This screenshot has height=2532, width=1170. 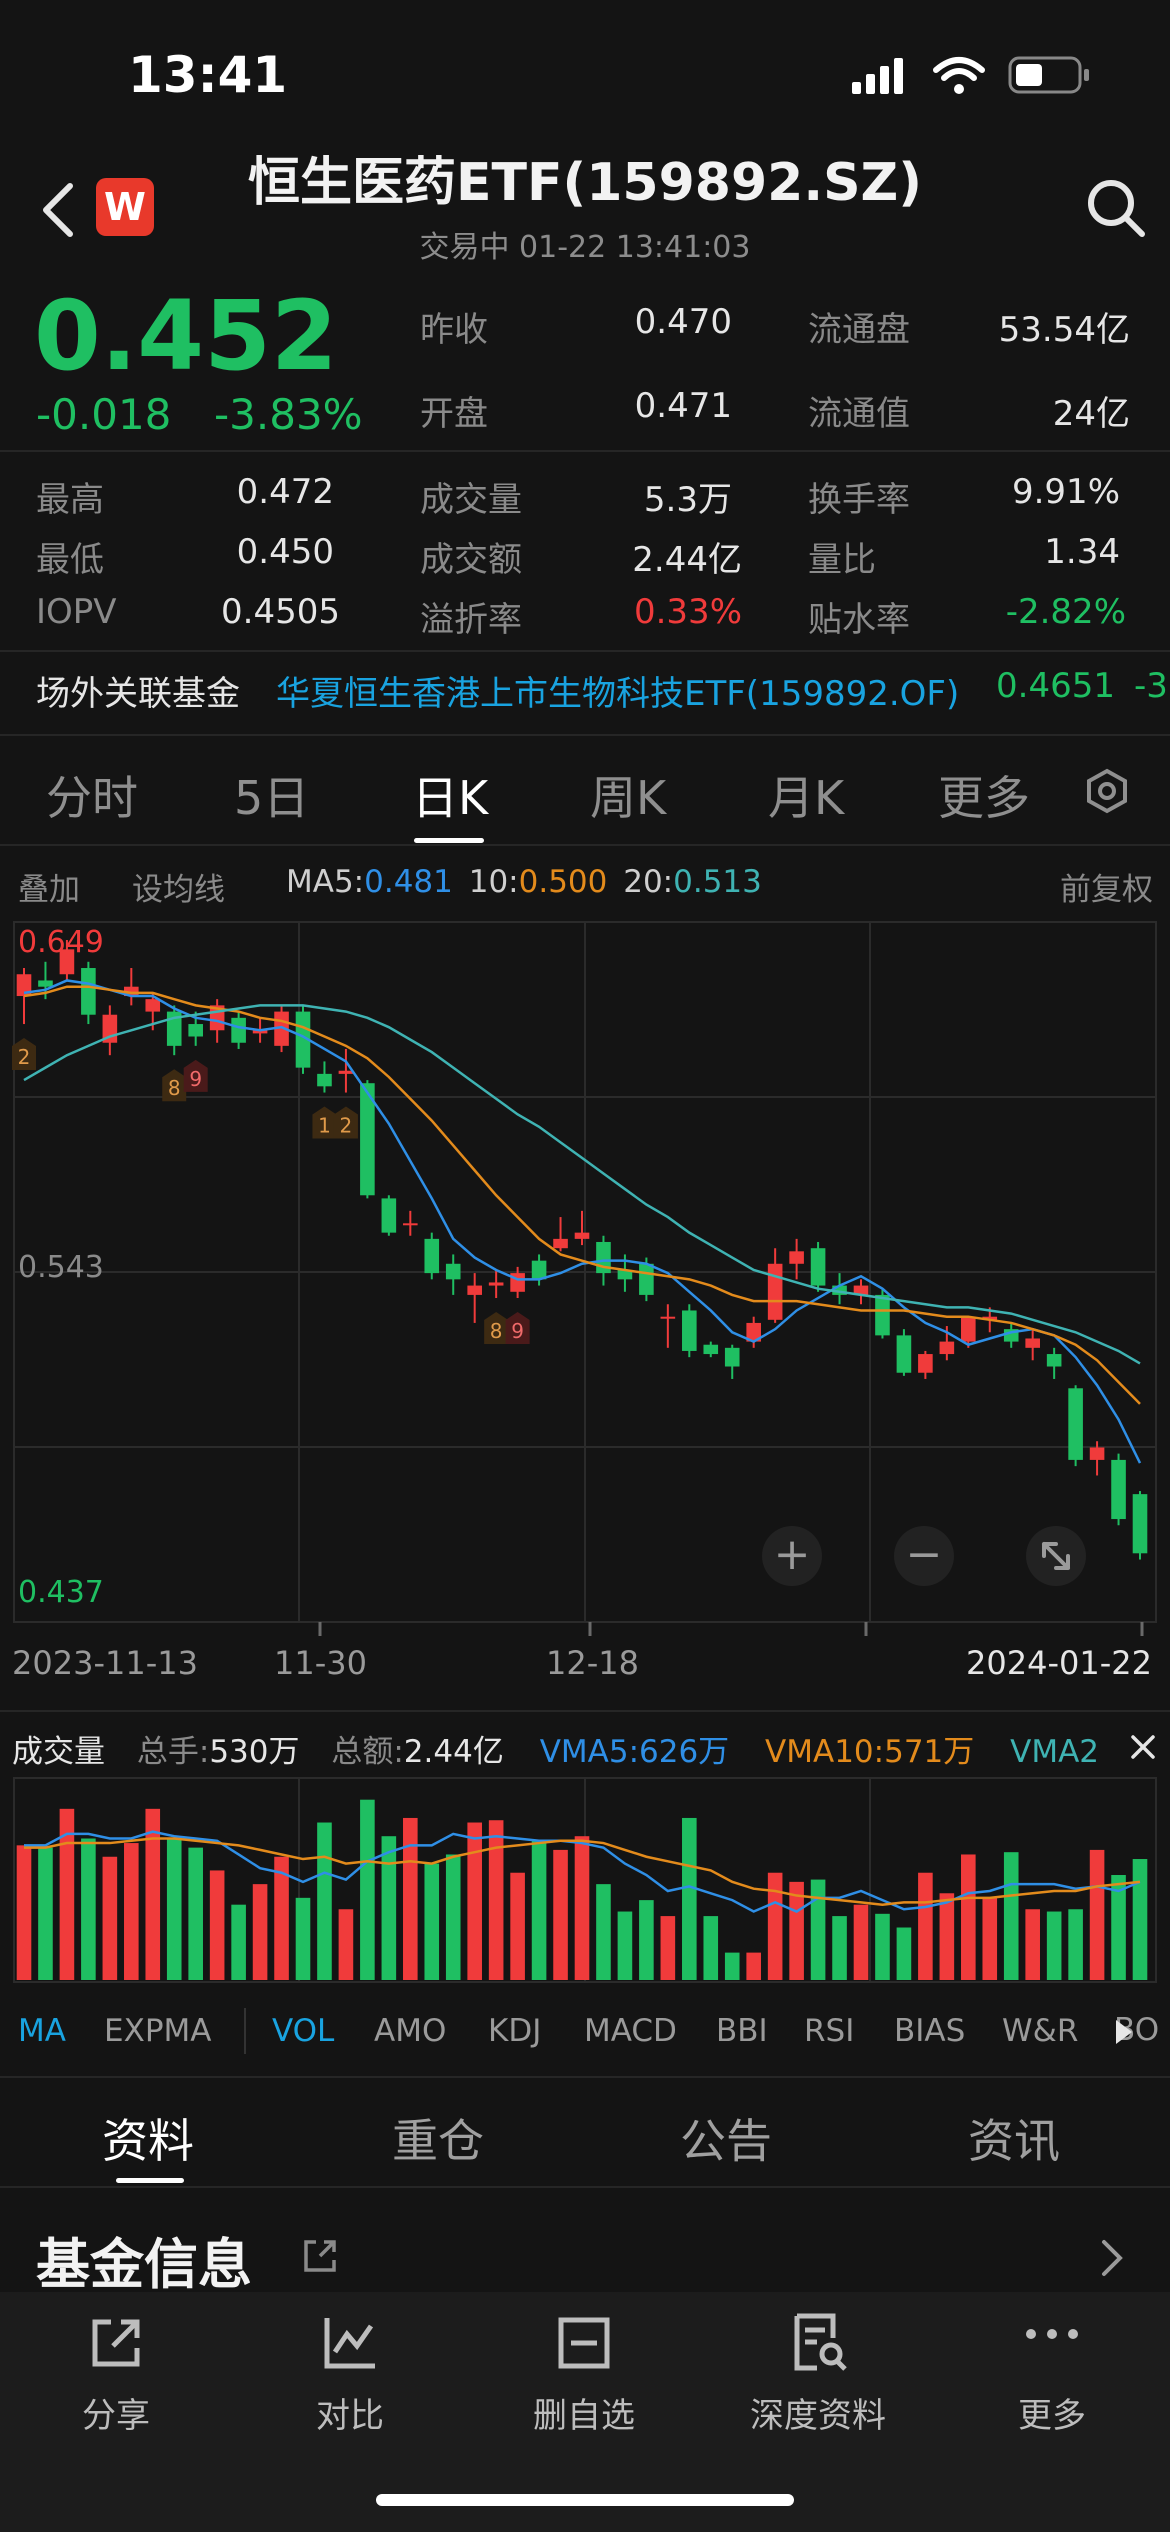 I want to click on page-title: 恒生医药ETF(159892.SZ), so click(x=585, y=183).